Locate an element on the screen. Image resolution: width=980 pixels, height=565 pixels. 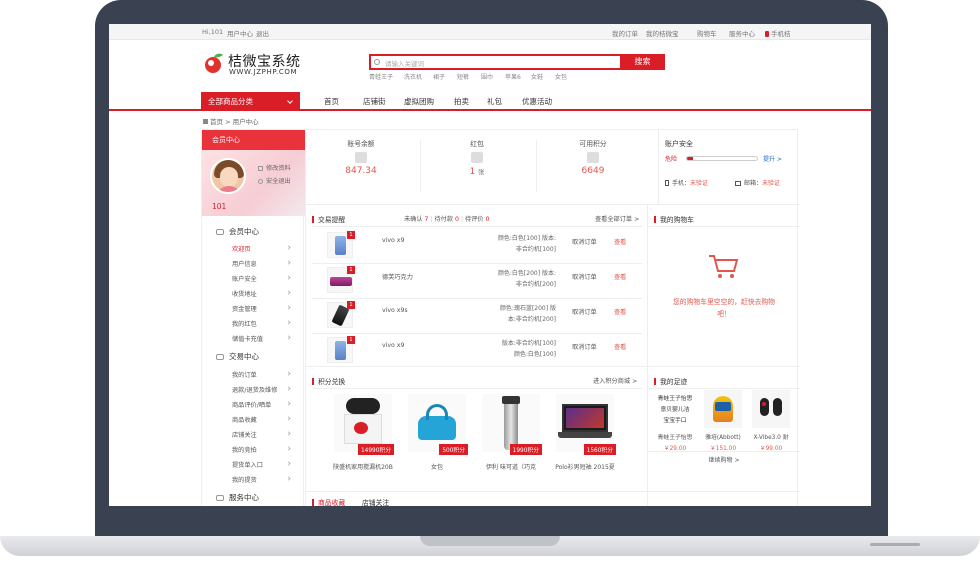
sidebar-item-my-orders: 我的订单 is located at coordinates (263, 374).